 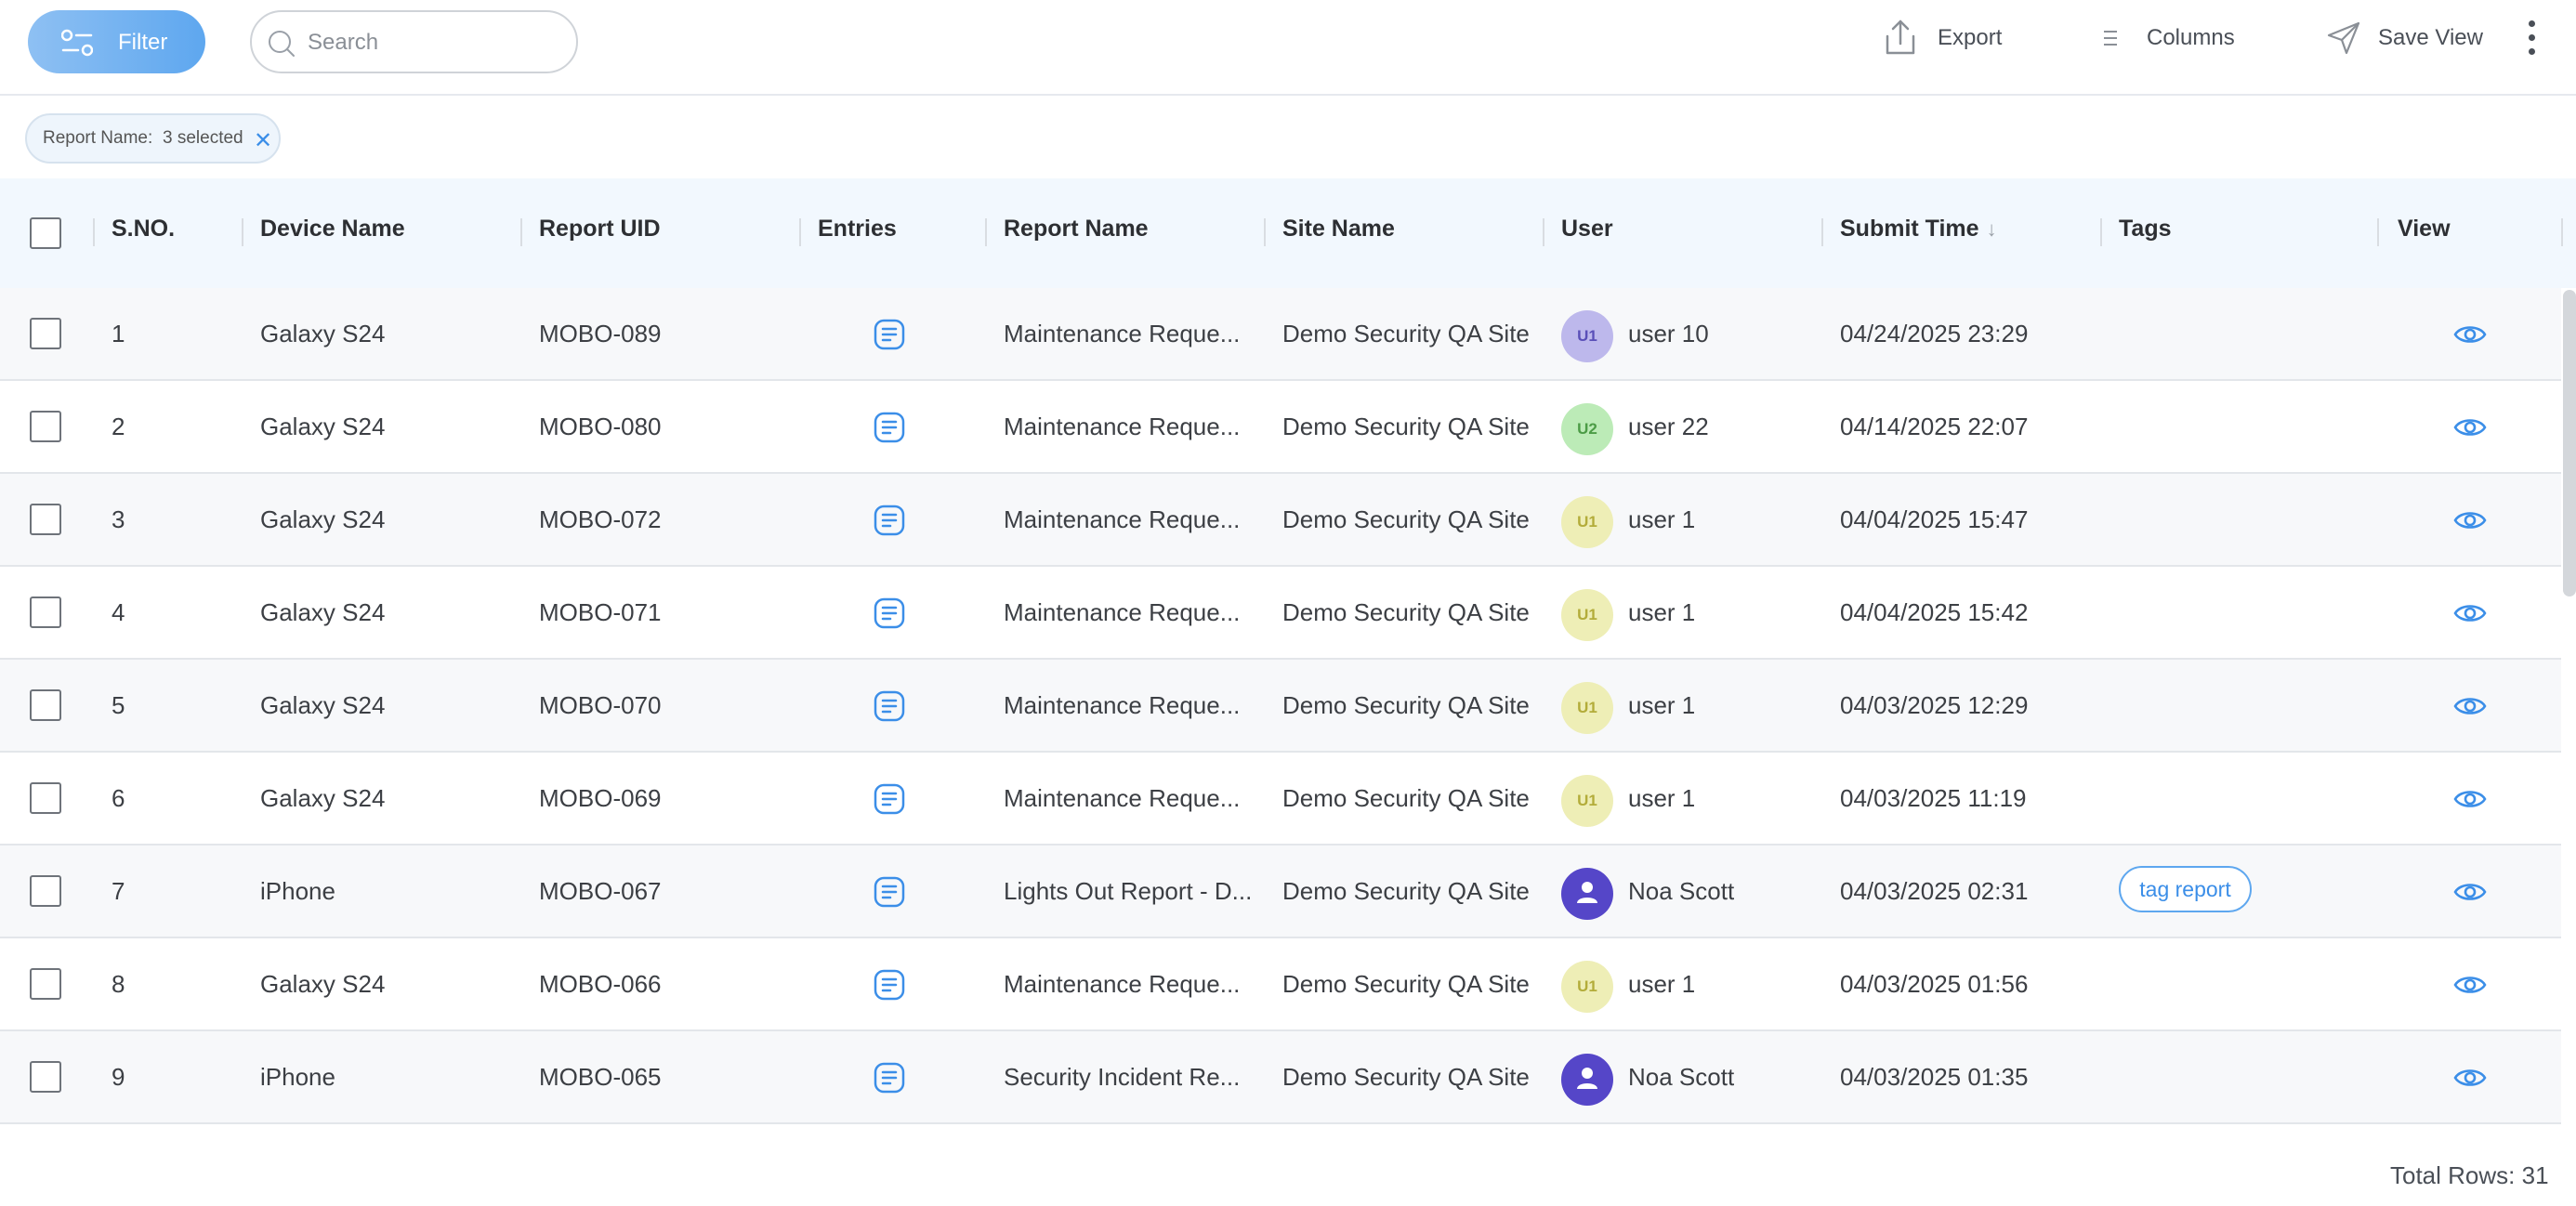 What do you see at coordinates (45, 233) in the screenshot?
I see `select-all-checkbox` at bounding box center [45, 233].